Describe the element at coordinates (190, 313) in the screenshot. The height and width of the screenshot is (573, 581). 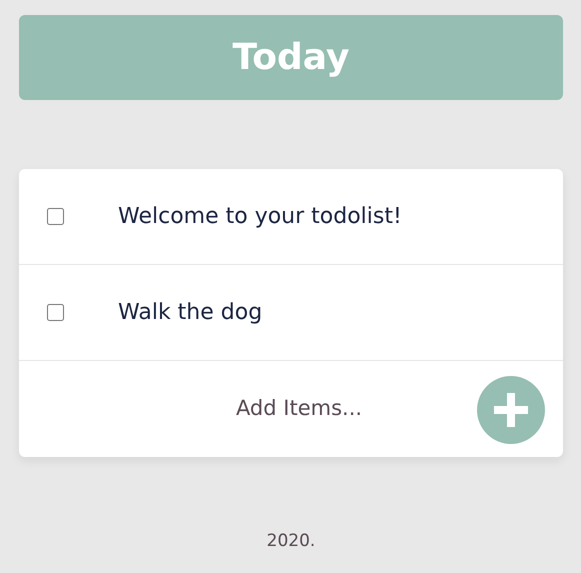
I see `todo-text: Walk the dog` at that location.